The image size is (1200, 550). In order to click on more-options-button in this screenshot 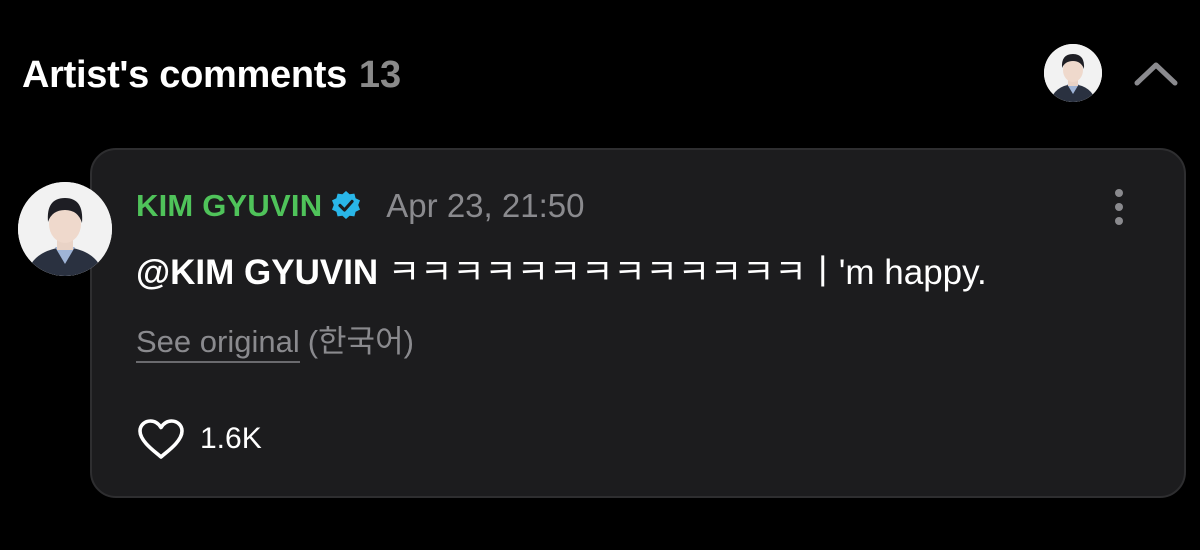, I will do `click(1119, 207)`.